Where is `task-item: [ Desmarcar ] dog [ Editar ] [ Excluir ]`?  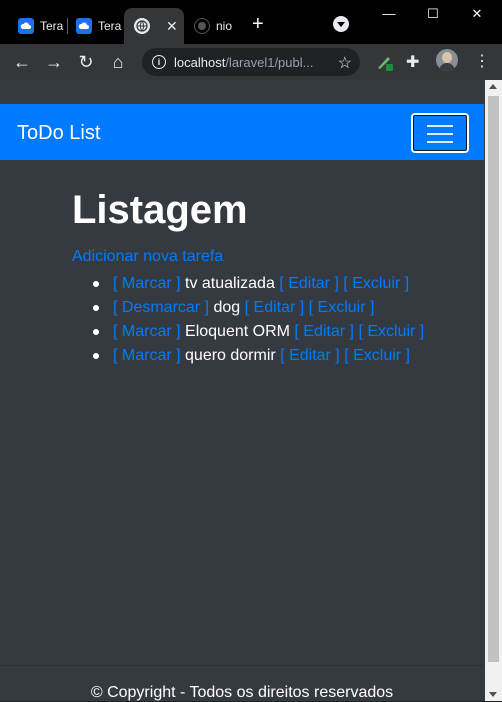
task-item: [ Desmarcar ] dog [ Editar ] [ Excluir ] is located at coordinates (272, 308).